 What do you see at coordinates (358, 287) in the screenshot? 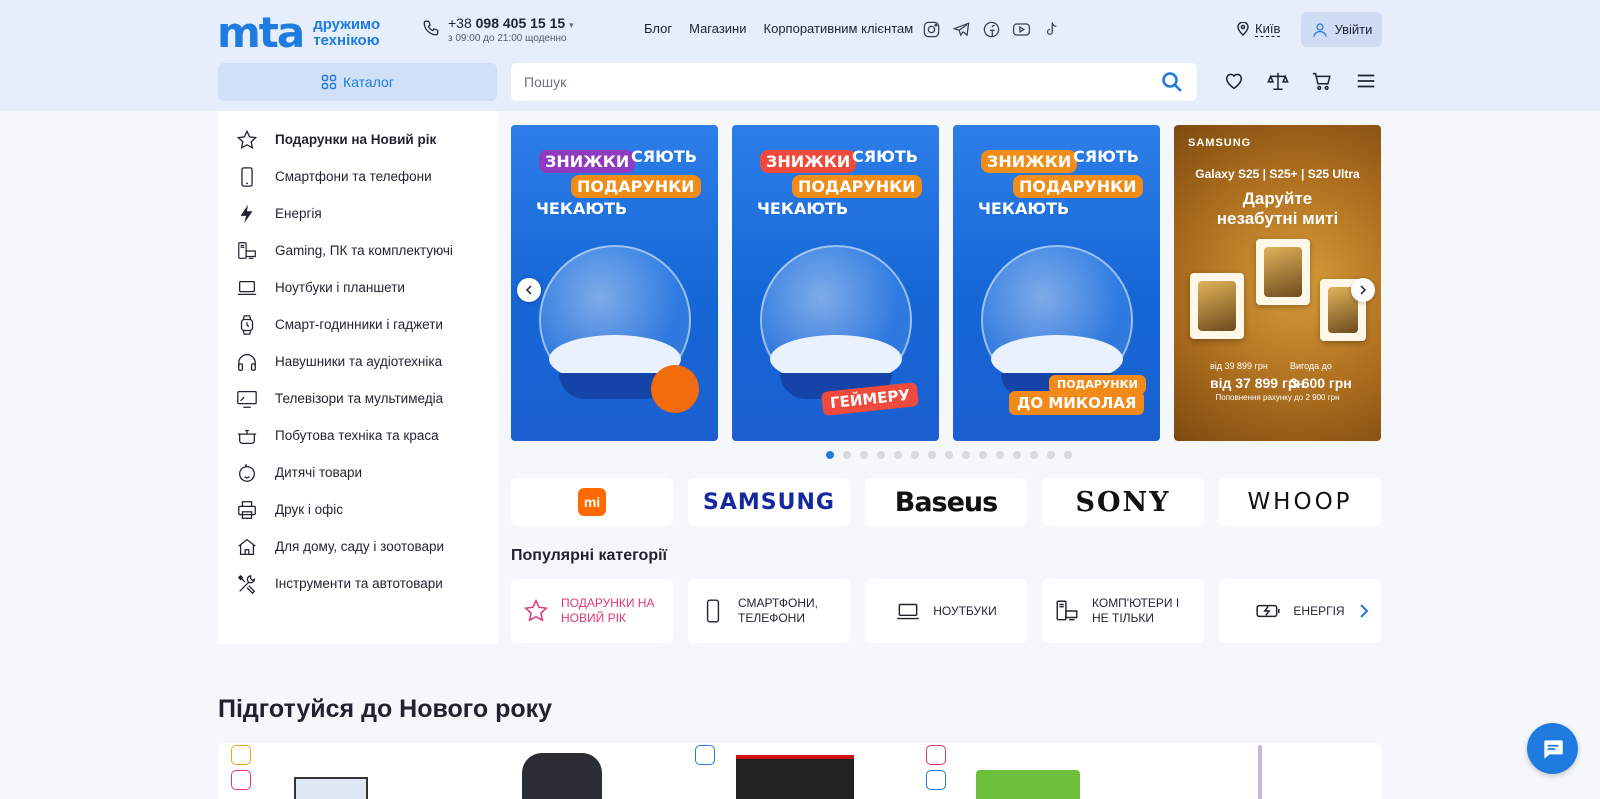
I see `sidebar-item-laptops: Ноутбуки і планшети` at bounding box center [358, 287].